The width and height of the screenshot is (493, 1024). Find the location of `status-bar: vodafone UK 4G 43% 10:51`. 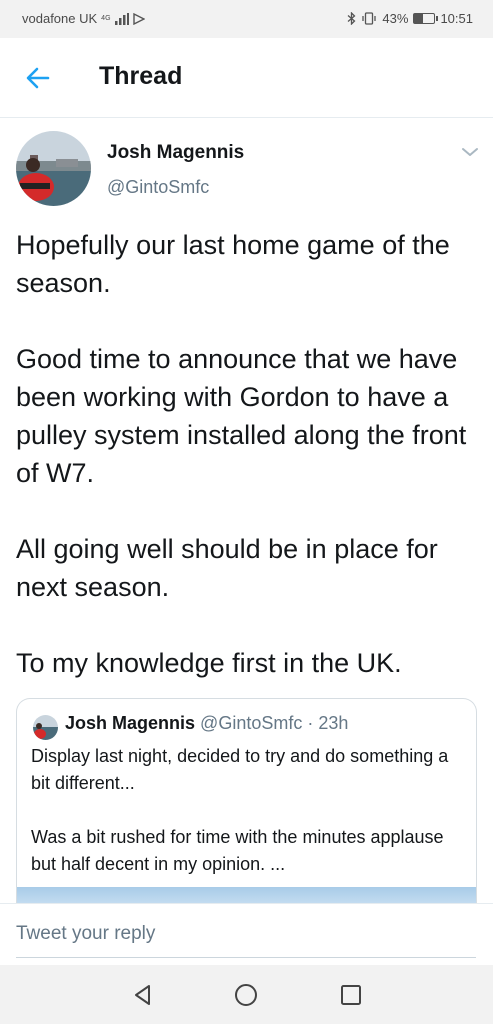

status-bar: vodafone UK 4G 43% 10:51 is located at coordinates (246, 19).